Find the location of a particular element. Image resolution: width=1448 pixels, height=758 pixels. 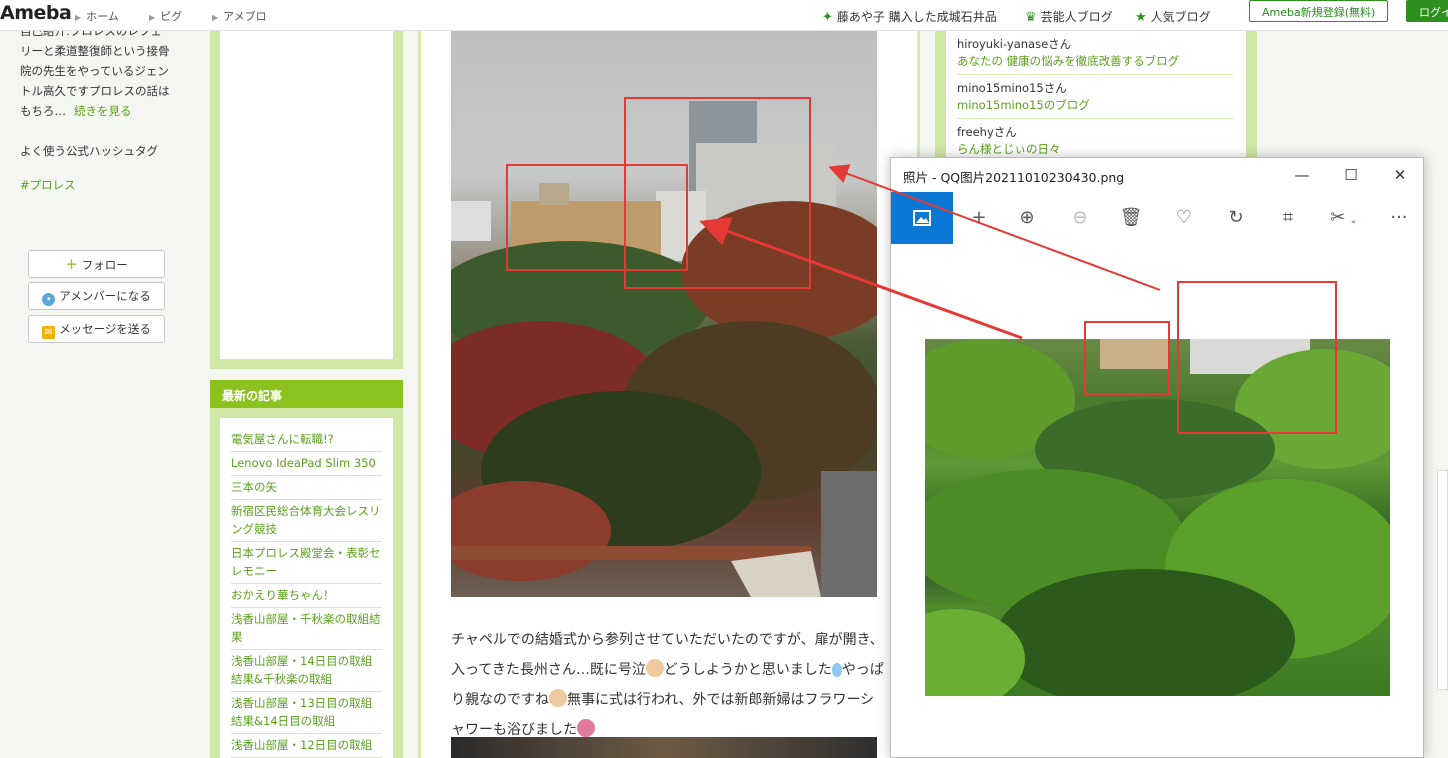

list-item: 浅香山部屋・千秋楽の取組結果 is located at coordinates (306, 629).